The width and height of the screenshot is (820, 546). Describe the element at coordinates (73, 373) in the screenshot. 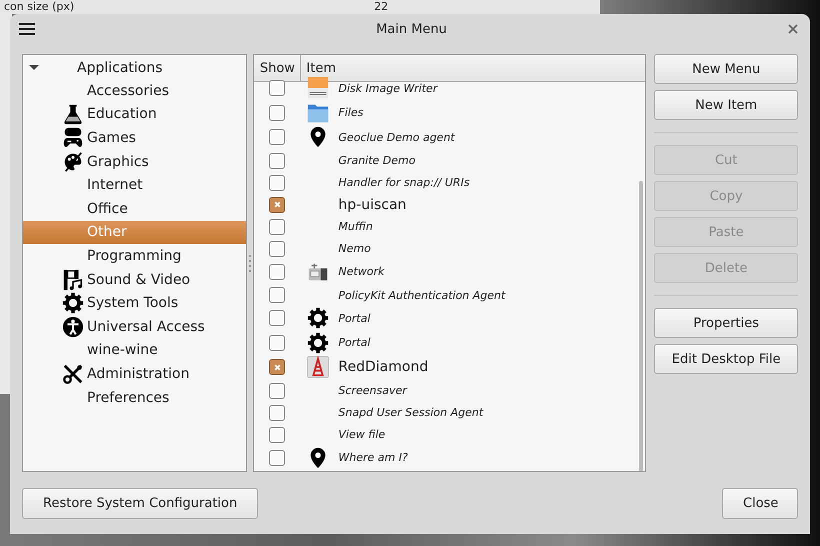

I see `tools-icon` at that location.